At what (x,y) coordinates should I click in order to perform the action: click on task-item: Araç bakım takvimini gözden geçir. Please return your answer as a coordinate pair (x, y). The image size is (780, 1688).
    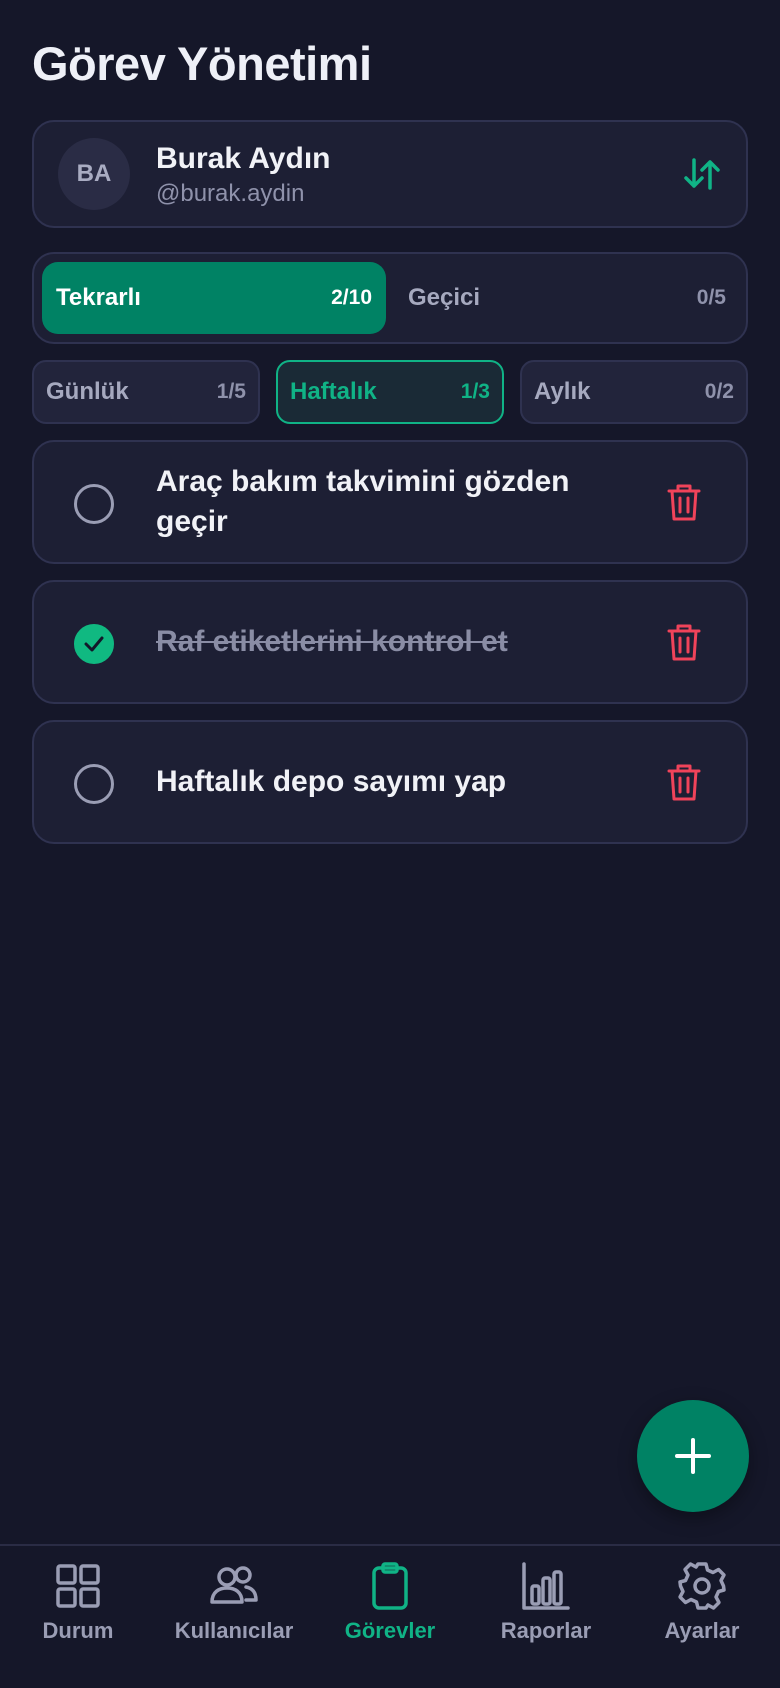
    Looking at the image, I should click on (390, 502).